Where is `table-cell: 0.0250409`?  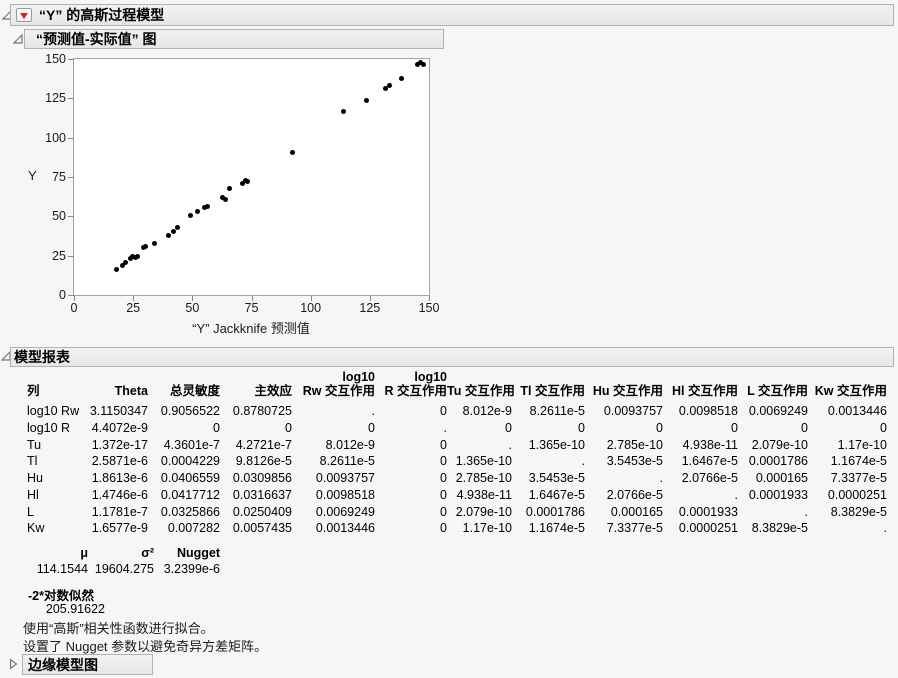 table-cell: 0.0250409 is located at coordinates (262, 511).